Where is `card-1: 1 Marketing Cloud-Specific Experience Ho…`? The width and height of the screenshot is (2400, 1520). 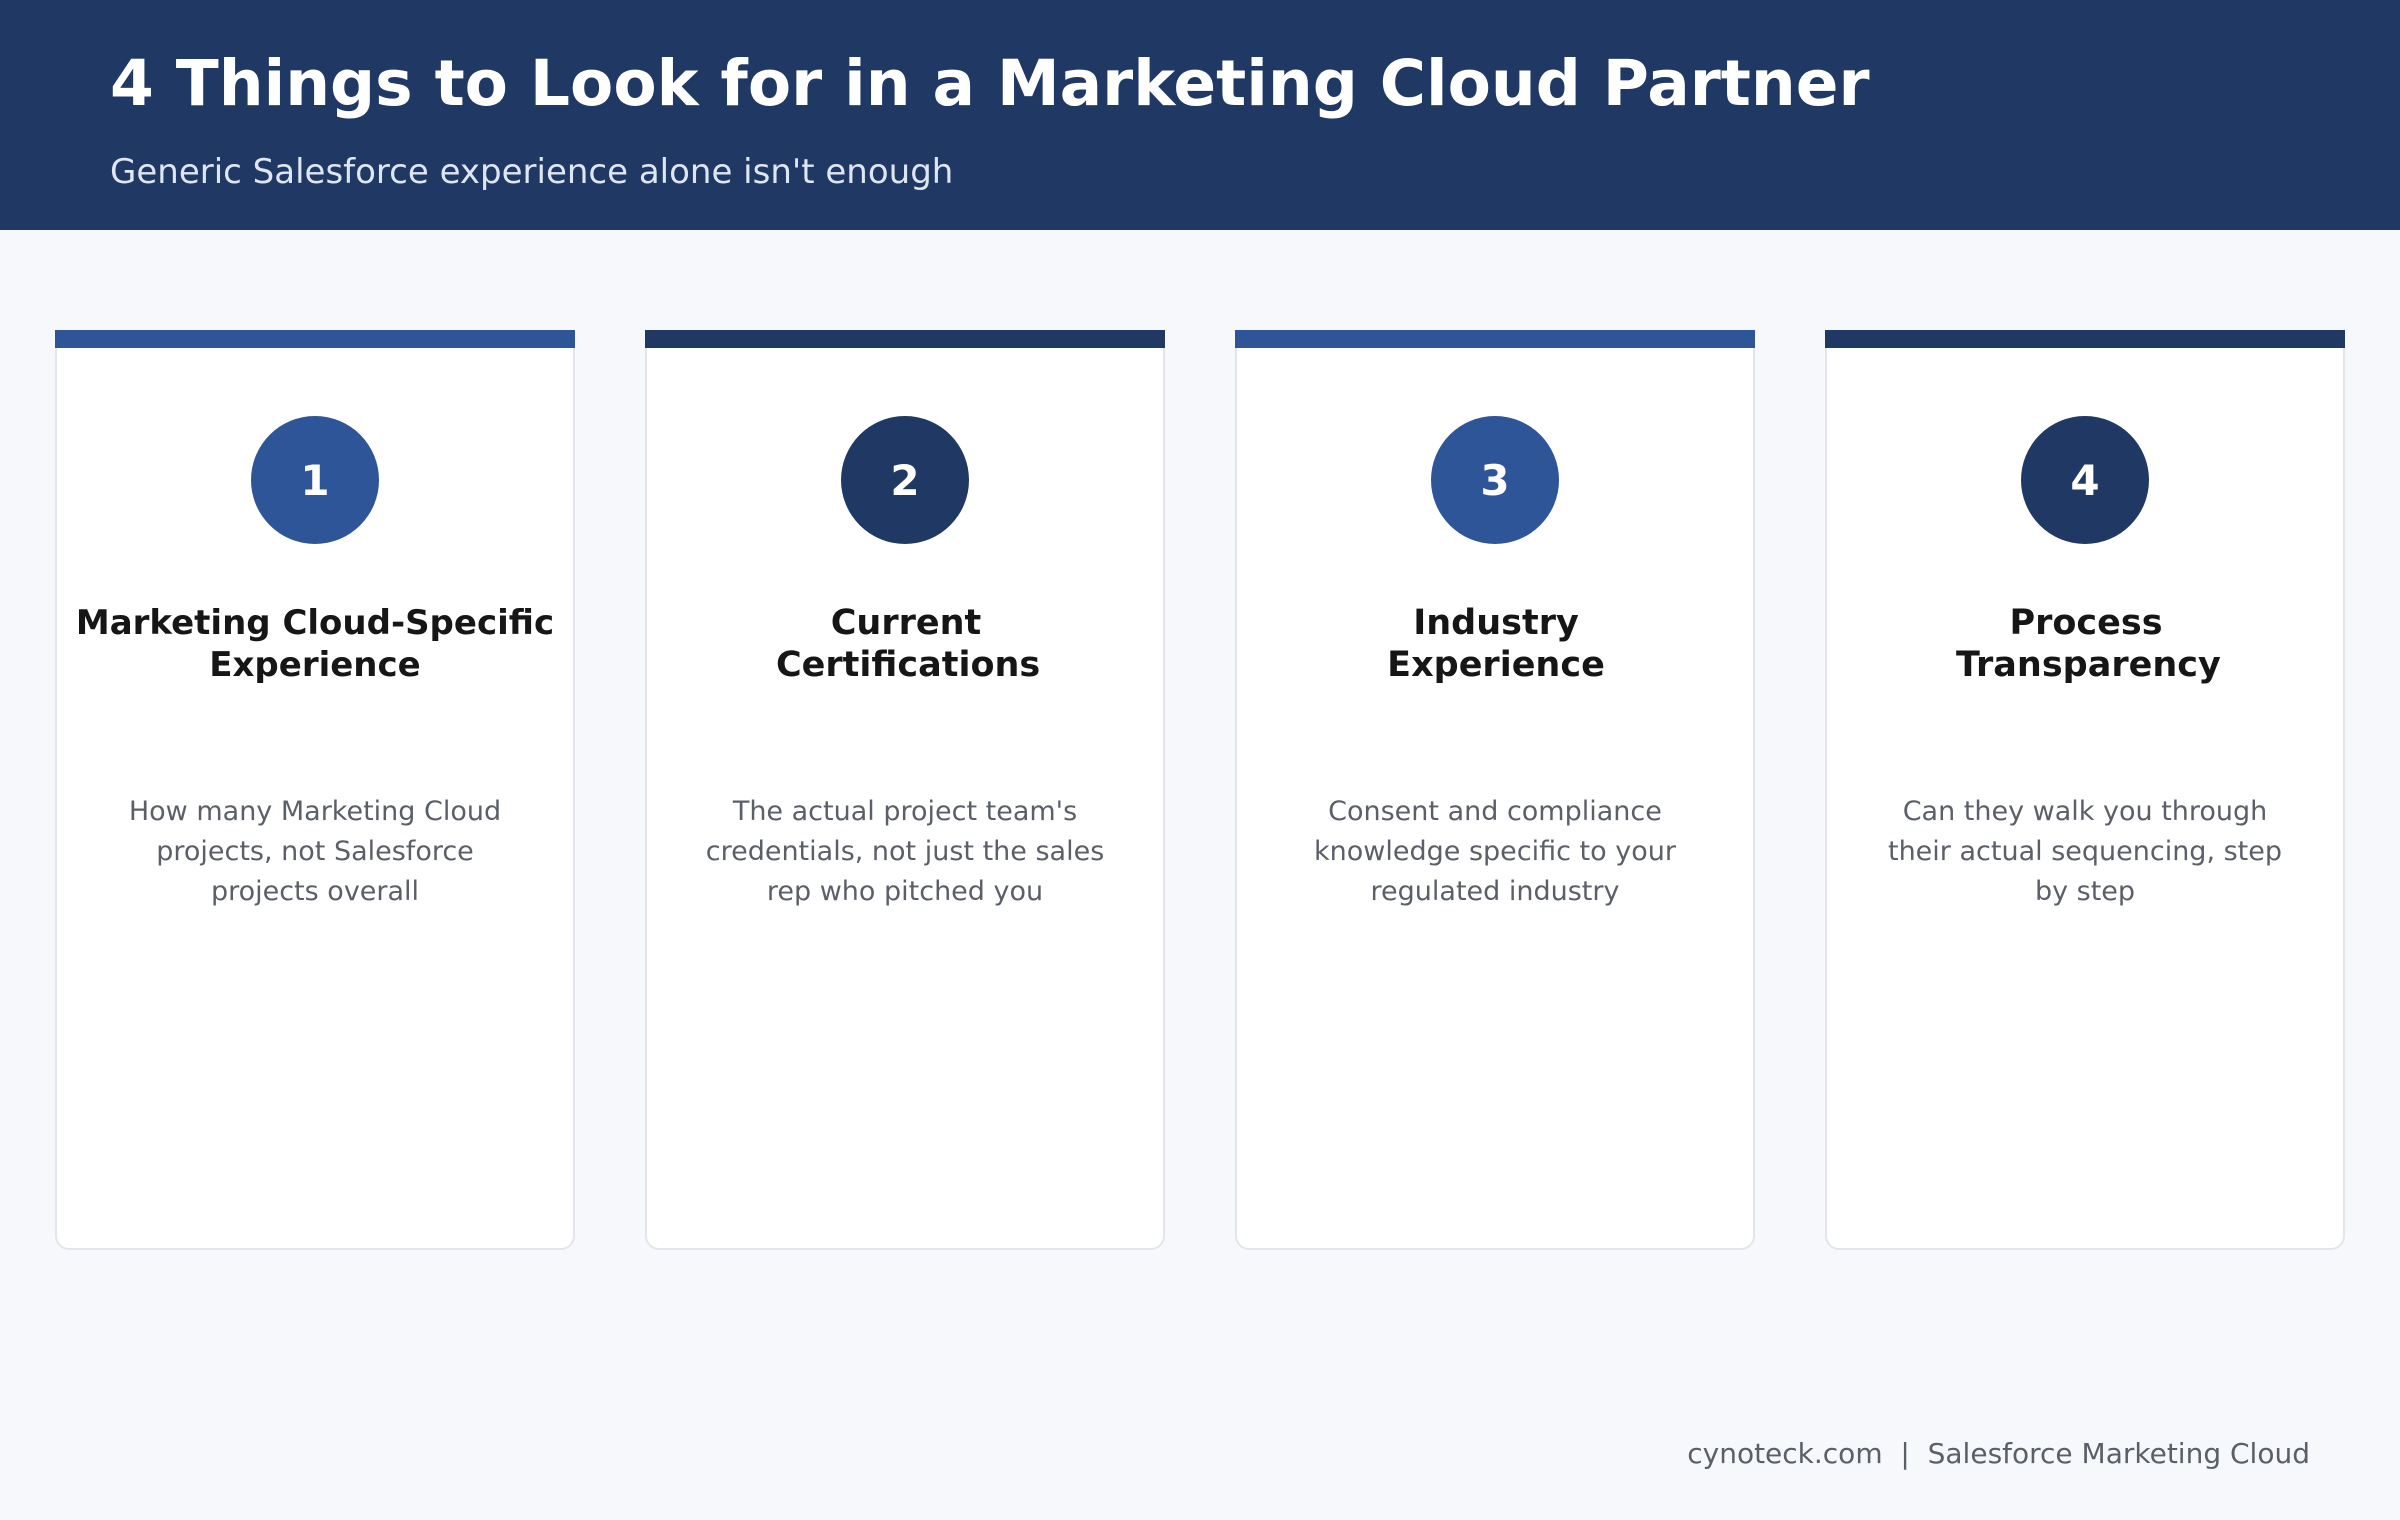 card-1: 1 Marketing Cloud-Specific Experience Ho… is located at coordinates (315, 790).